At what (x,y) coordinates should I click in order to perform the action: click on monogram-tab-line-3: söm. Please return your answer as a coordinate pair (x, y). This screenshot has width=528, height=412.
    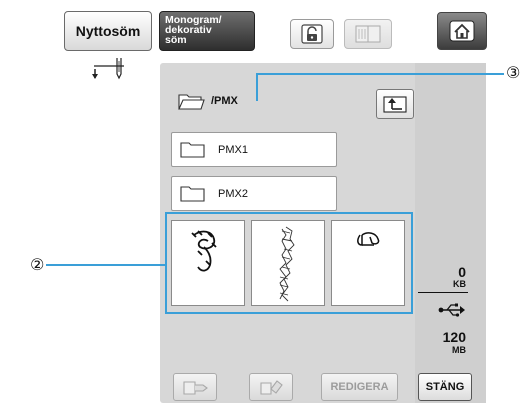
    Looking at the image, I should click on (176, 40).